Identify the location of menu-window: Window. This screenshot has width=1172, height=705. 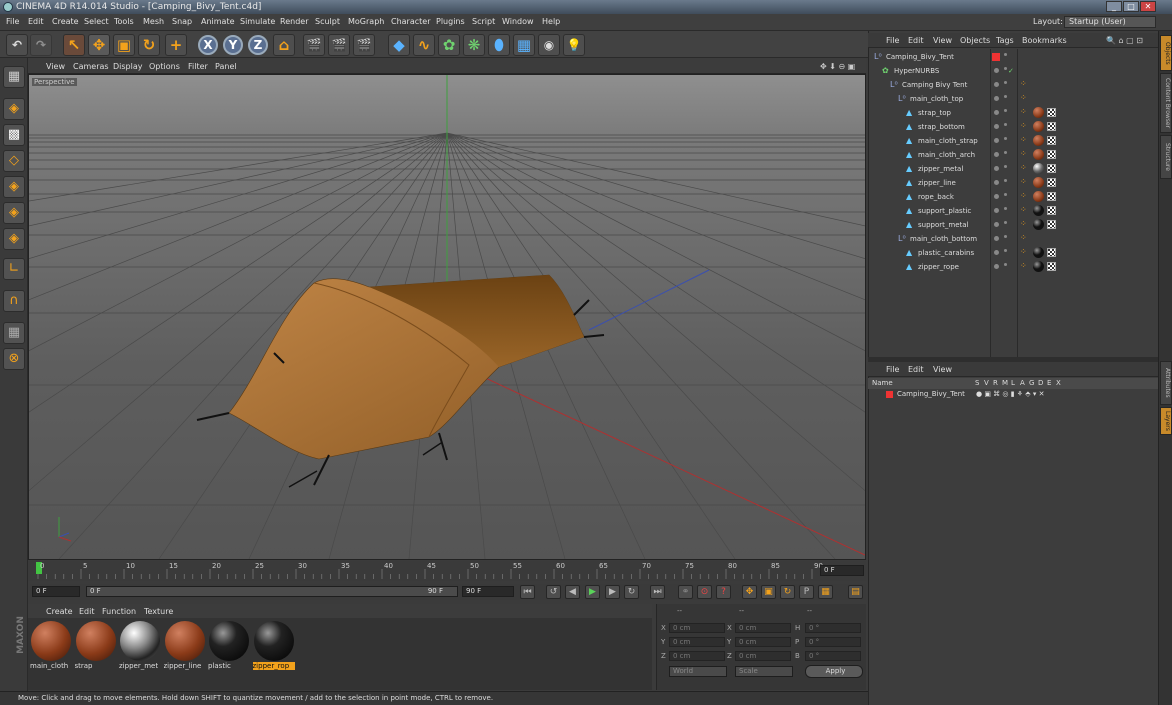
(518, 21).